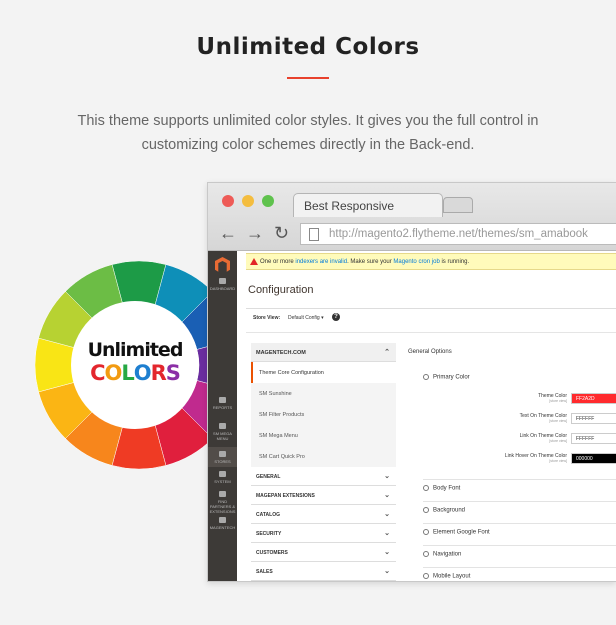 This screenshot has height=625, width=616. Describe the element at coordinates (267, 318) in the screenshot. I see `store-view-label: Store View:` at that location.